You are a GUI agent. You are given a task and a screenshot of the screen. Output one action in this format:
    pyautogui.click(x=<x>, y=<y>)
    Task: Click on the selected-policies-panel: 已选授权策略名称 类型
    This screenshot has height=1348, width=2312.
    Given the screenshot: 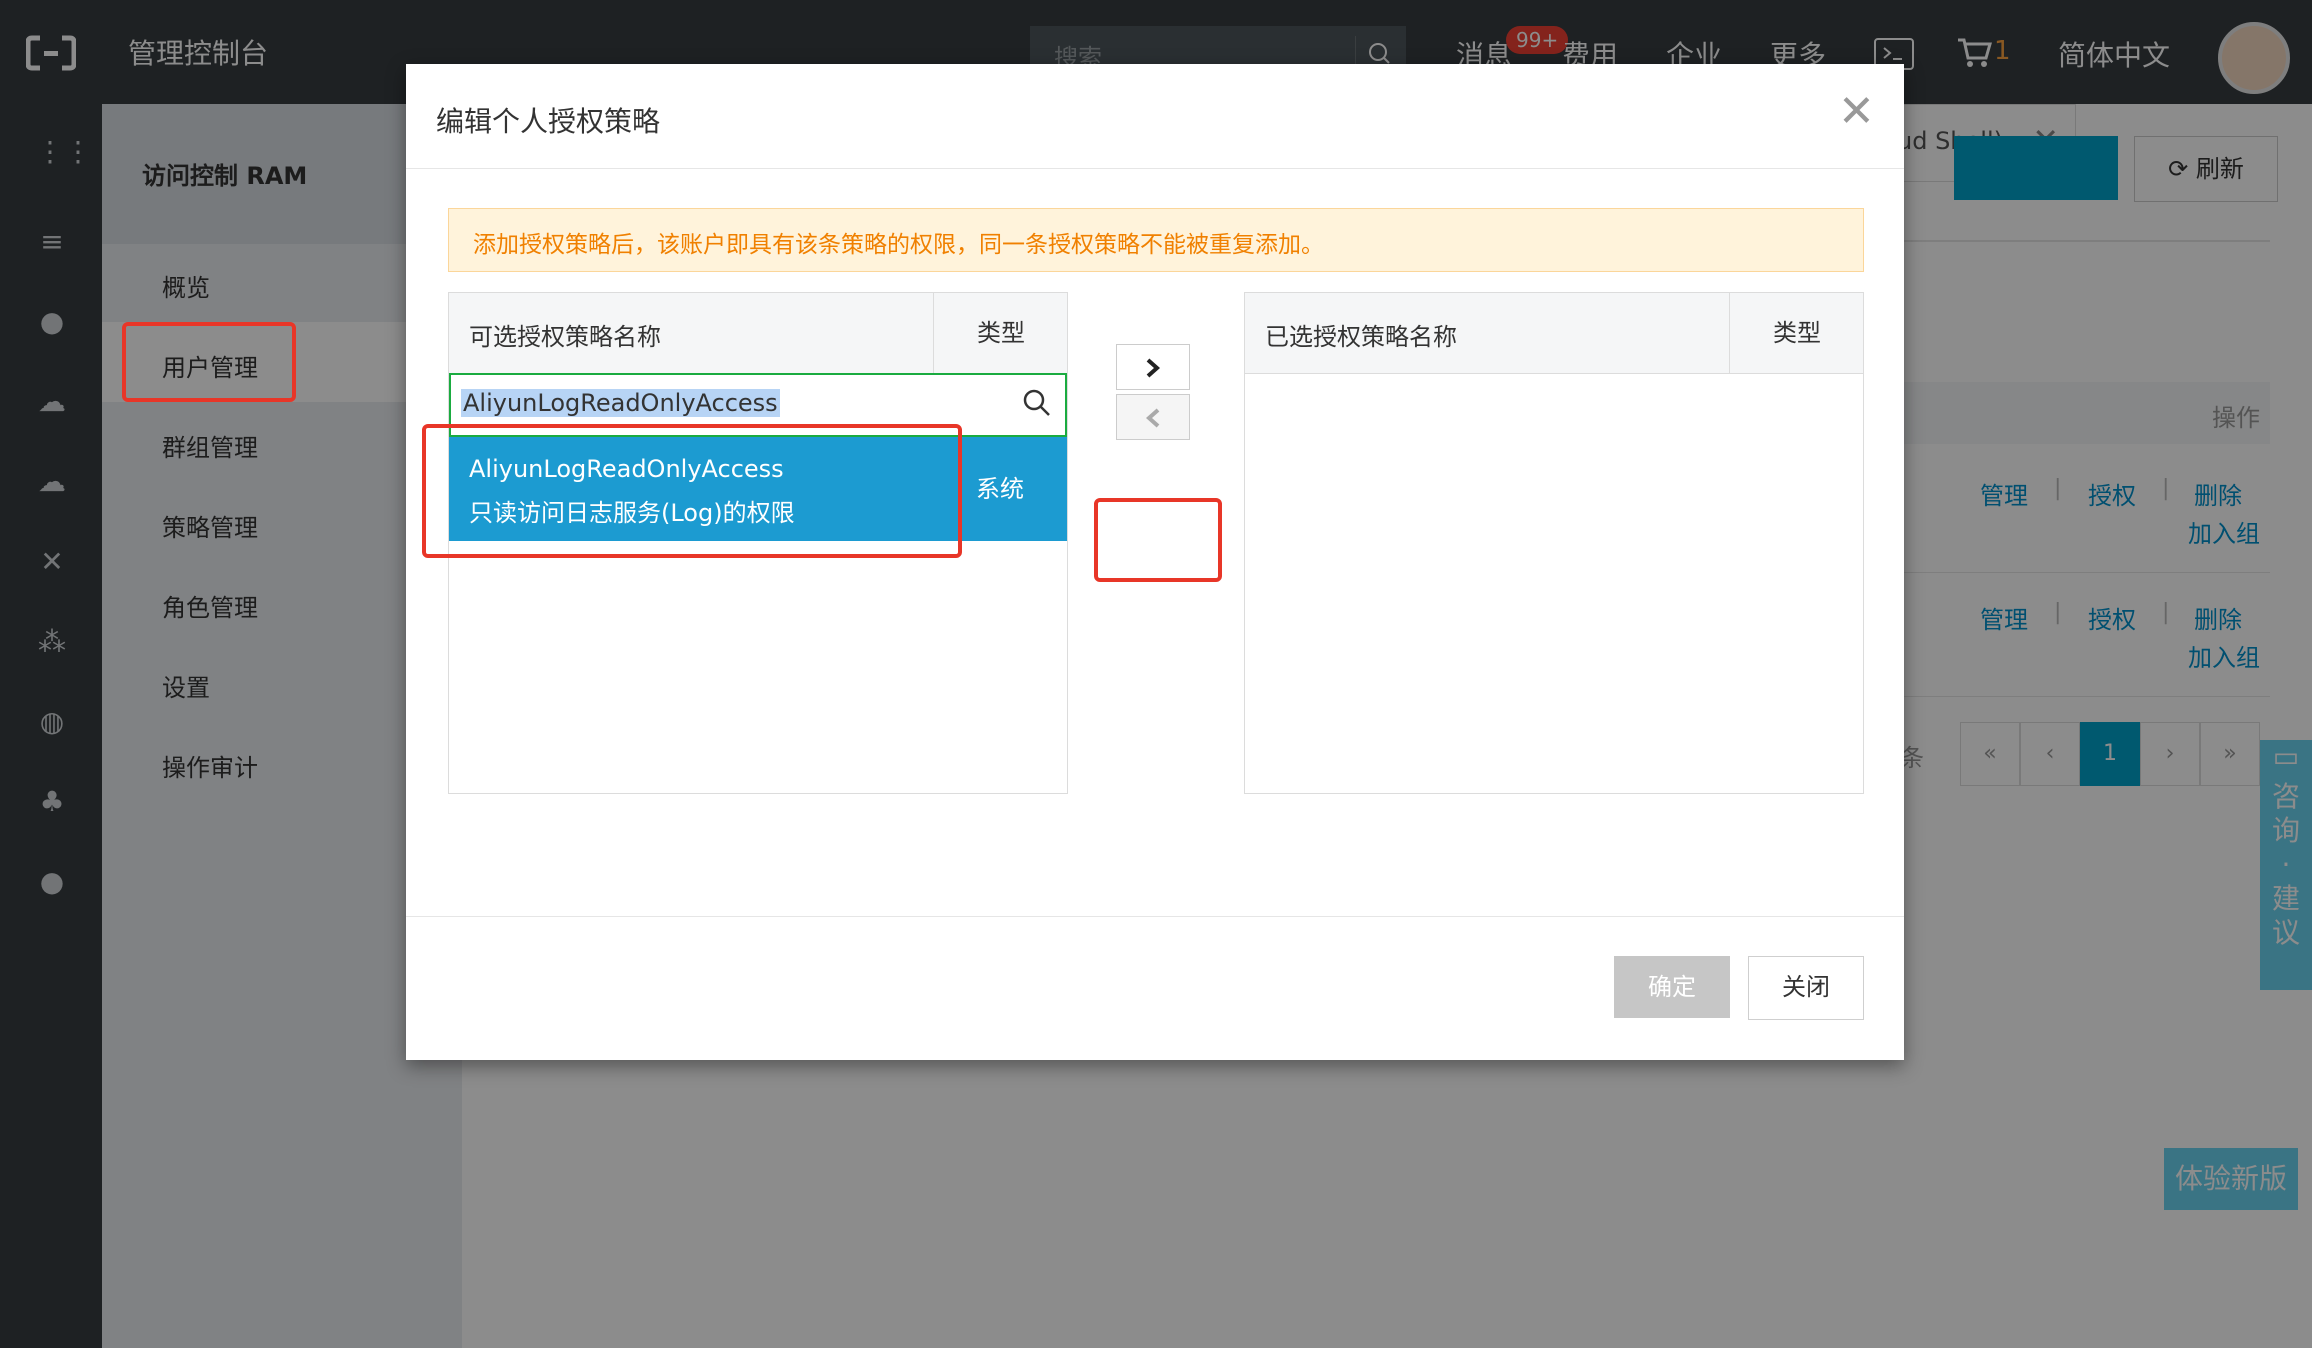 What is the action you would take?
    pyautogui.click(x=1554, y=543)
    